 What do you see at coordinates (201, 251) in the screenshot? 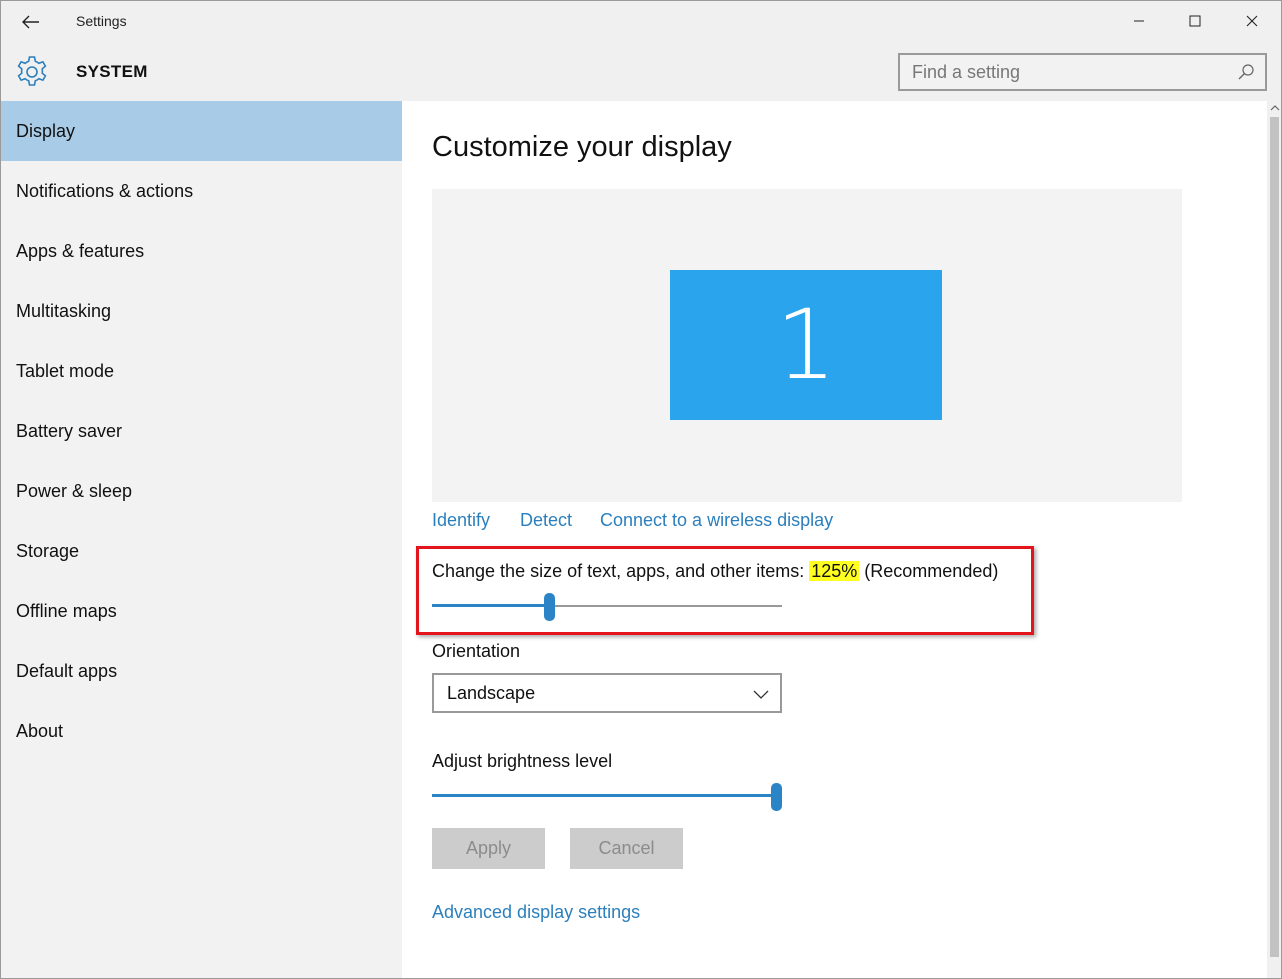
I see `sidebar-item-apps-features: Apps & features` at bounding box center [201, 251].